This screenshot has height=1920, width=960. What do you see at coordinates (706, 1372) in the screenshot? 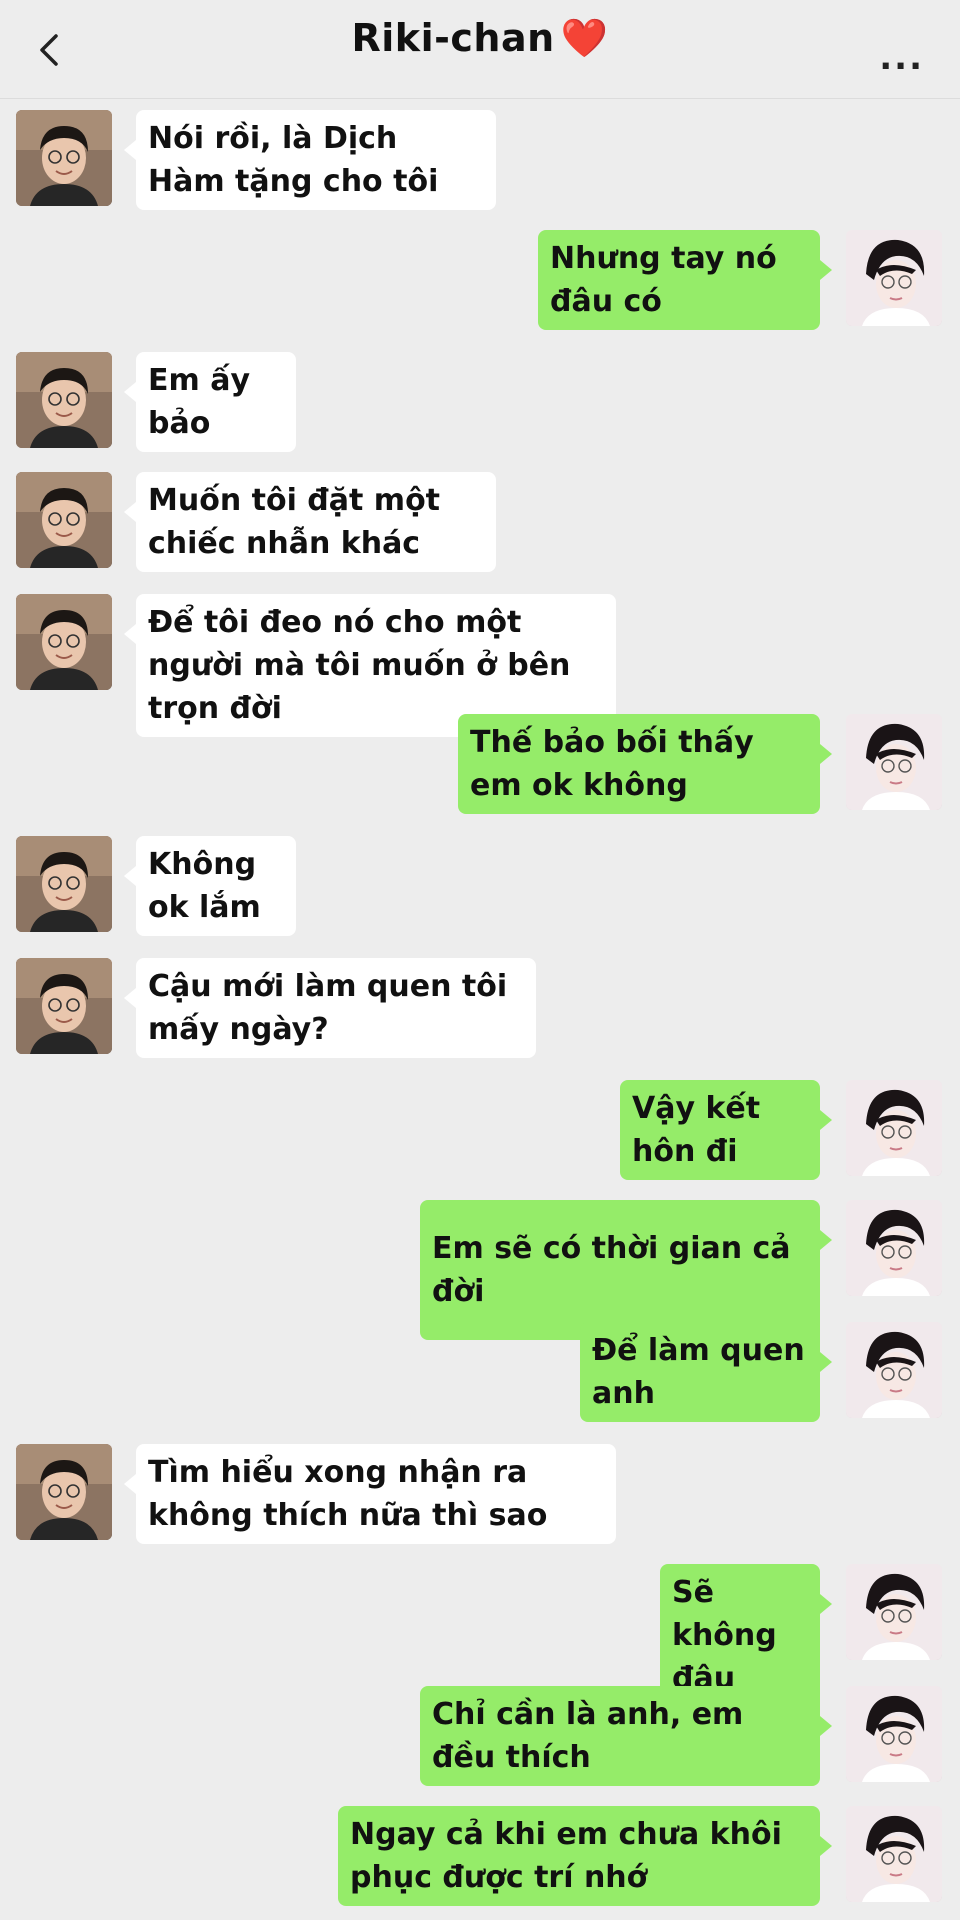
I see `message-bubble-outgoing: Để làm quen anh` at bounding box center [706, 1372].